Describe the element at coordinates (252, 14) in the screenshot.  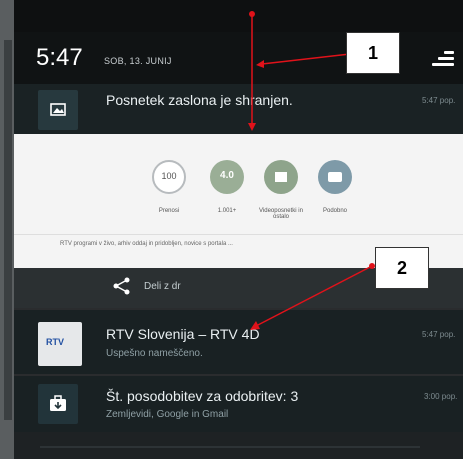
I see `arrow-tail-dot` at that location.